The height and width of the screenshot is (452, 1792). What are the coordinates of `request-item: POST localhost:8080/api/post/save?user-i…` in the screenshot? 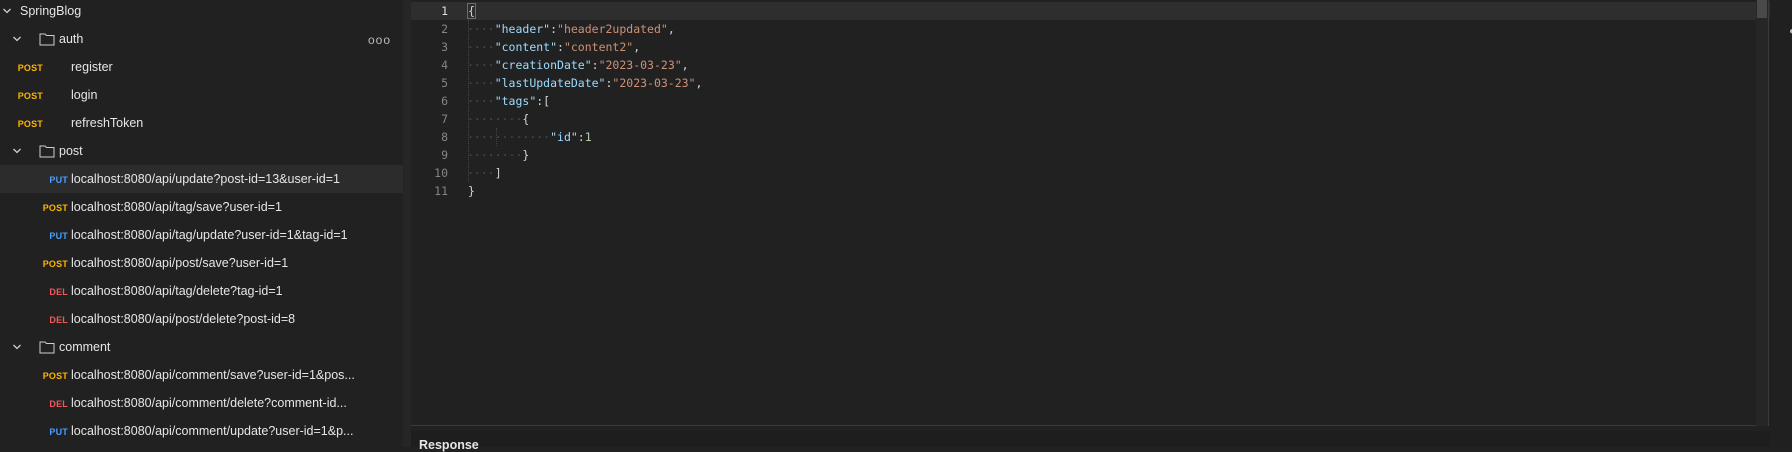 It's located at (201, 263).